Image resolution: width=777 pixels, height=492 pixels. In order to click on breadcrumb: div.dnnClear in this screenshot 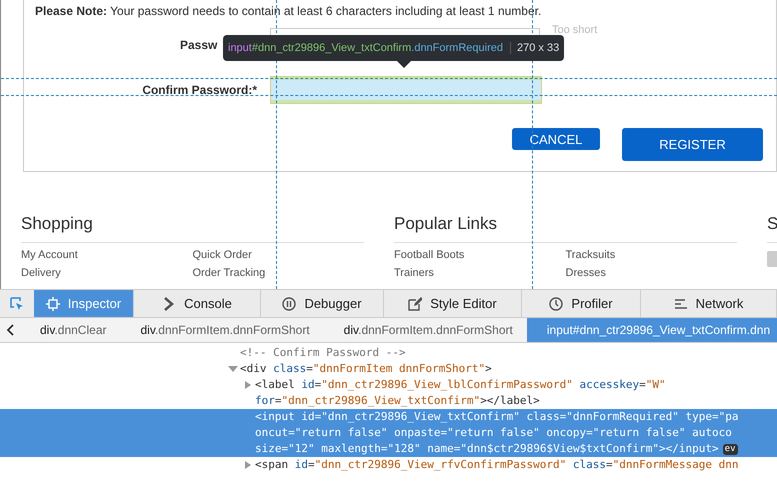, I will do `click(70, 330)`.